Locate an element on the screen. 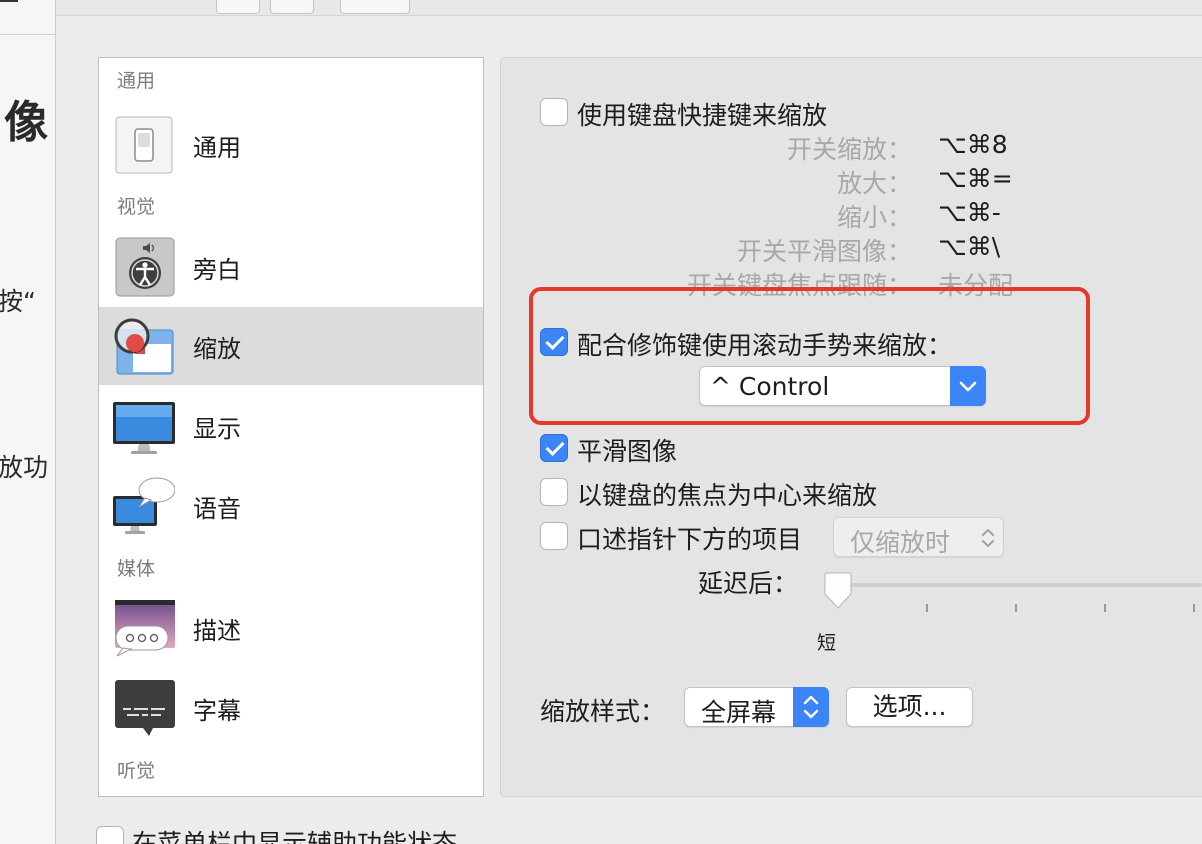  sidebar-section-general: 通用 is located at coordinates (136, 81).